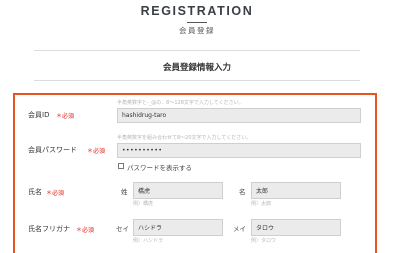 Image resolution: width=394 pixels, height=253 pixels. Describe the element at coordinates (124, 192) in the screenshot. I see `last-name-label: 姓` at that location.